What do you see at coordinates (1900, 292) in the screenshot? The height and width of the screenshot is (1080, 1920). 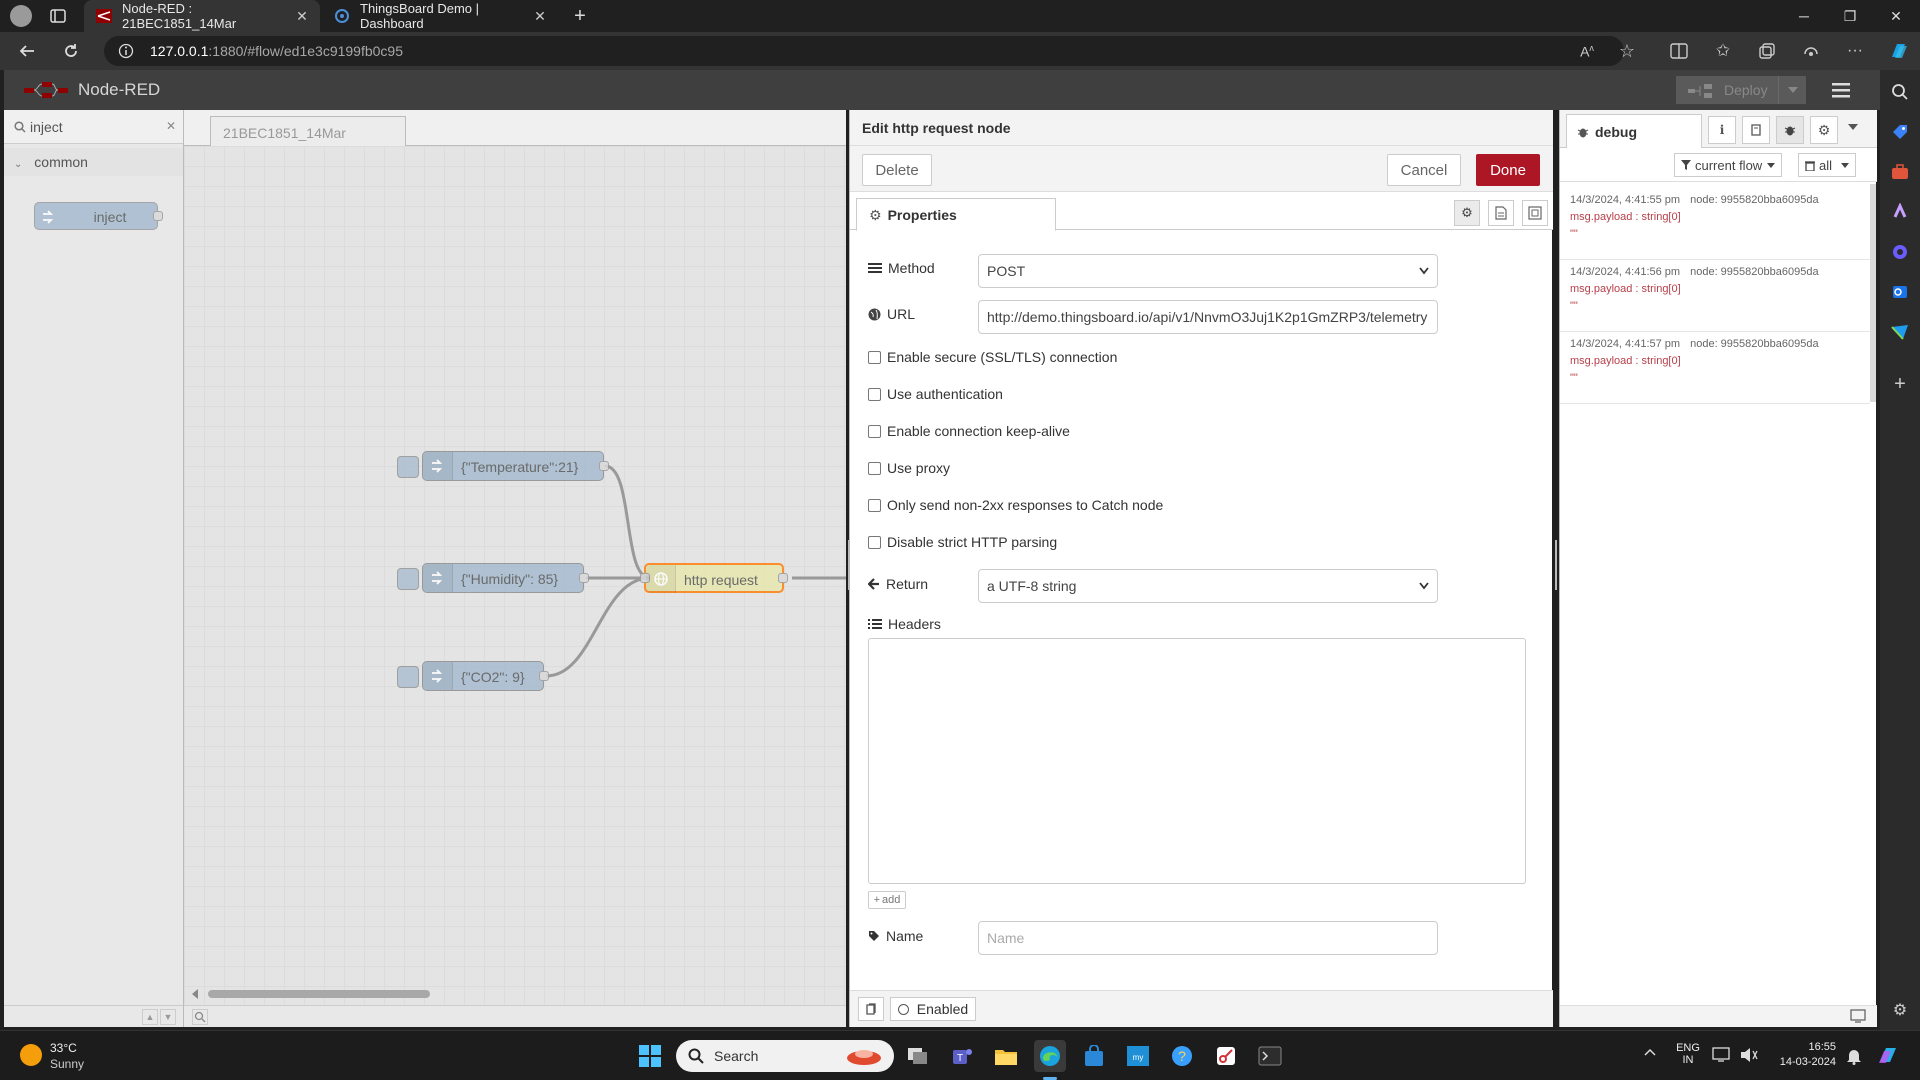 I see `outlook-icon` at bounding box center [1900, 292].